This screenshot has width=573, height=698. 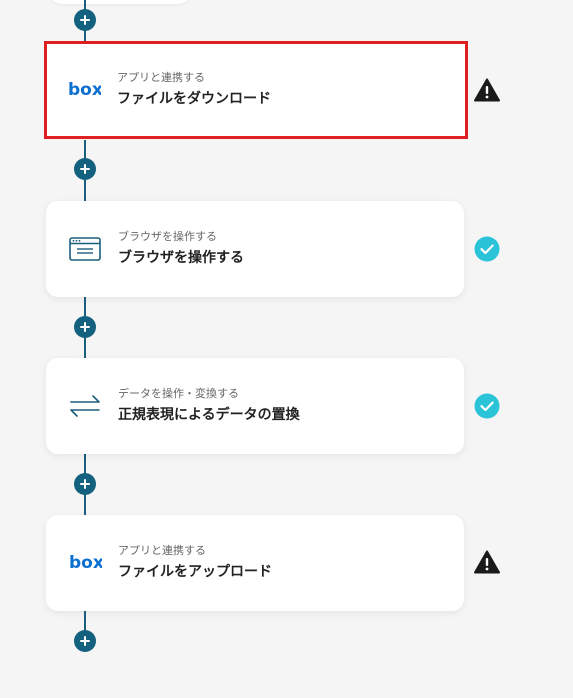 I want to click on browser-window-icon, so click(x=85, y=249).